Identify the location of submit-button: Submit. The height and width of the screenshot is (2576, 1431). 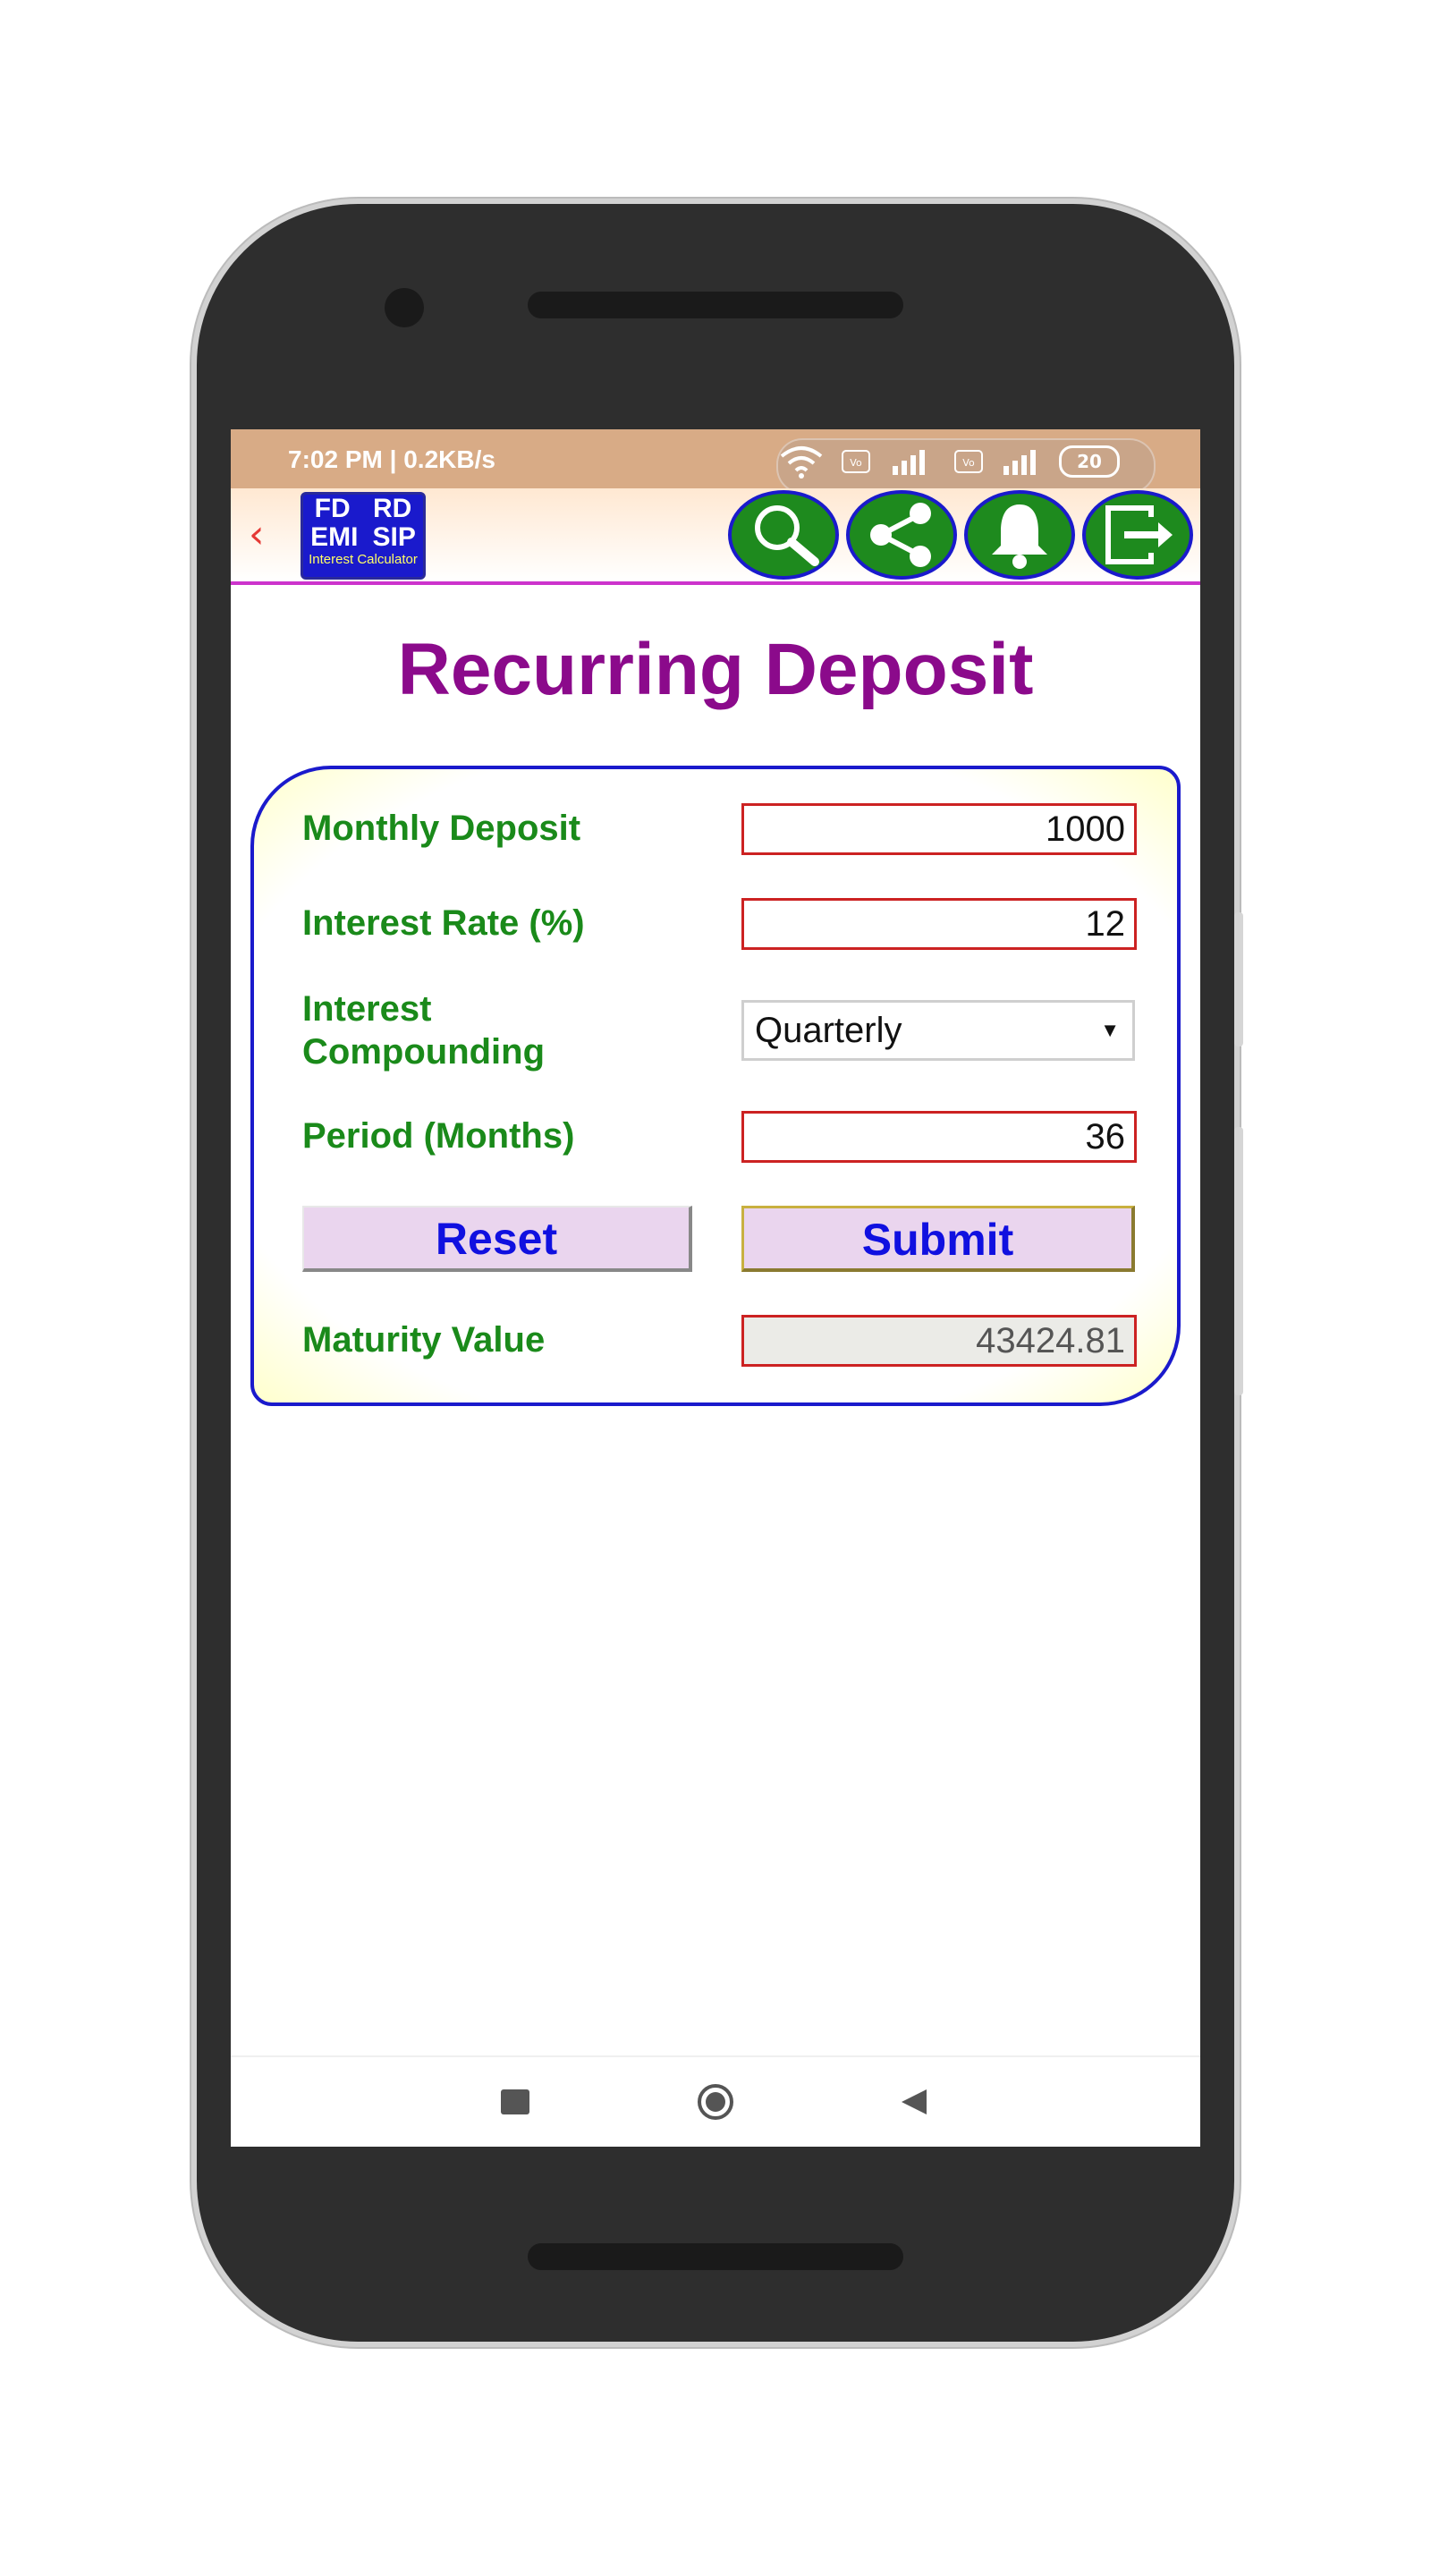
(938, 1239).